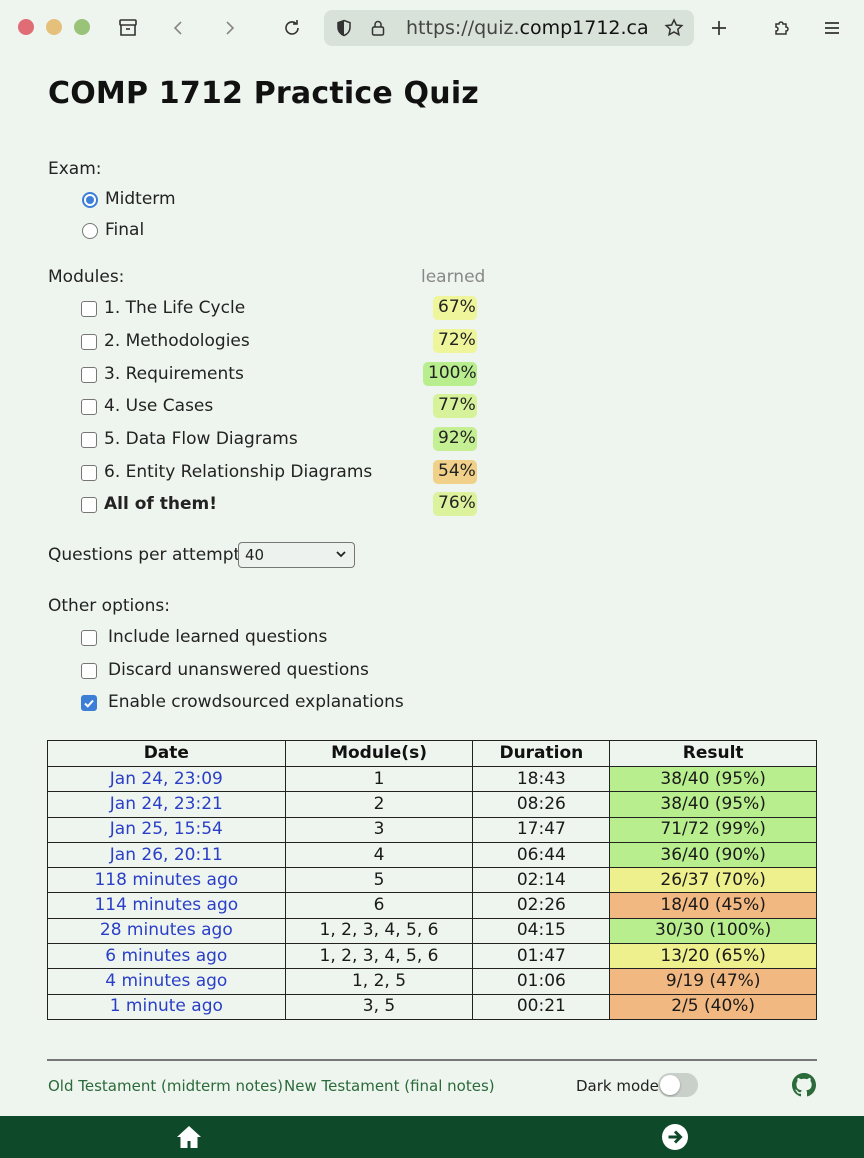  Describe the element at coordinates (140, 199) in the screenshot. I see `radio-midterm-label: Midterm` at that location.